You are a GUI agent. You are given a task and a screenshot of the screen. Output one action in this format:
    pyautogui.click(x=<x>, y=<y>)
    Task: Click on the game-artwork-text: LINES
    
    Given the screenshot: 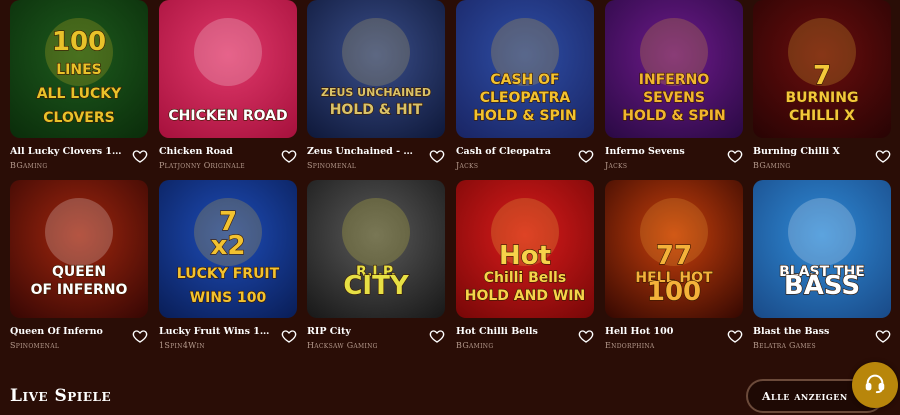 What is the action you would take?
    pyautogui.click(x=79, y=70)
    